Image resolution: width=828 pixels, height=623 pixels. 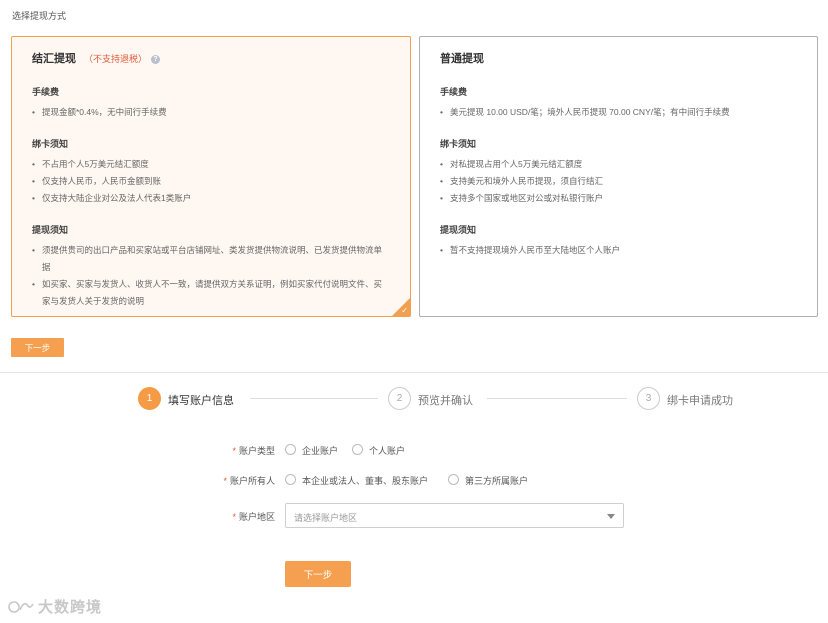 What do you see at coordinates (618, 198) in the screenshot?
I see `list-item: 支持多个国家或地区对公或对私银行账户` at bounding box center [618, 198].